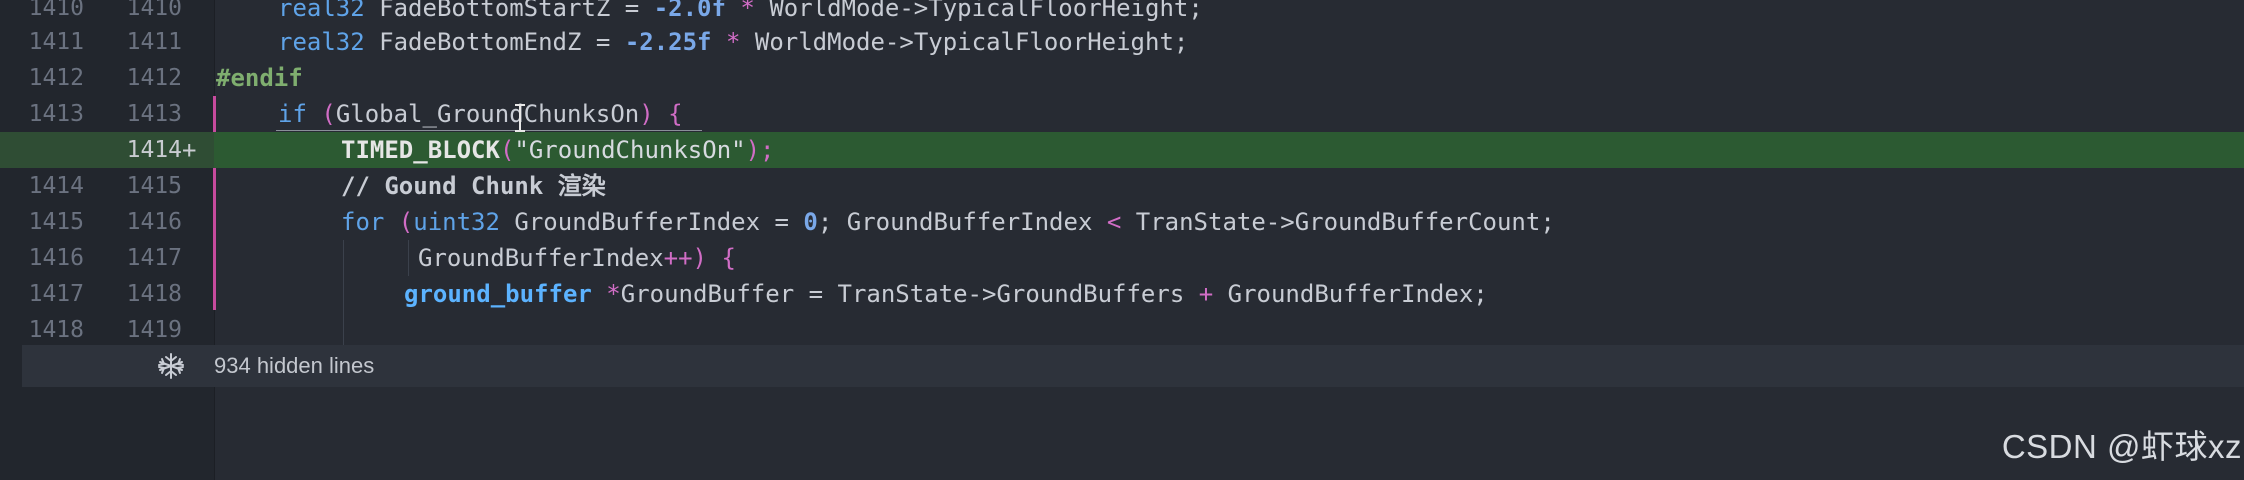  What do you see at coordinates (56, 258) in the screenshot?
I see `old-line-number: 1416` at bounding box center [56, 258].